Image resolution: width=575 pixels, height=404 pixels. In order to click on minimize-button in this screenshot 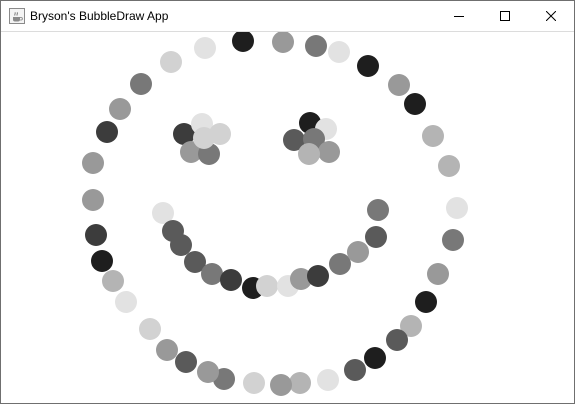, I will do `click(459, 16)`.